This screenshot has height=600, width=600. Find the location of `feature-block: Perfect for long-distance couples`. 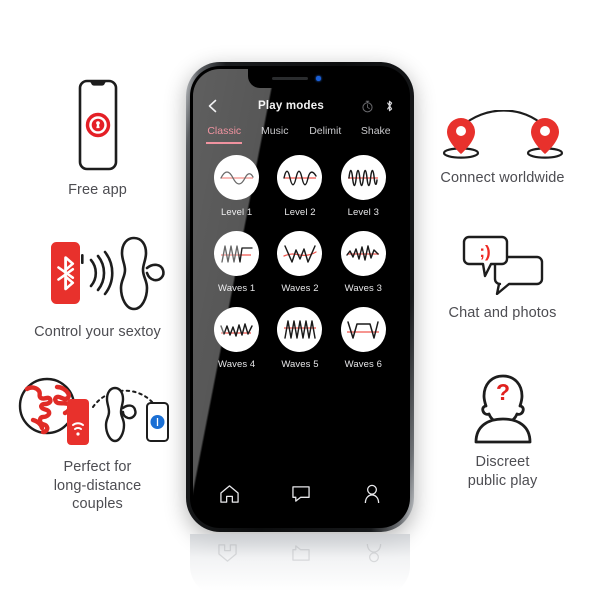

feature-block: Perfect for long-distance couples is located at coordinates (97, 444).